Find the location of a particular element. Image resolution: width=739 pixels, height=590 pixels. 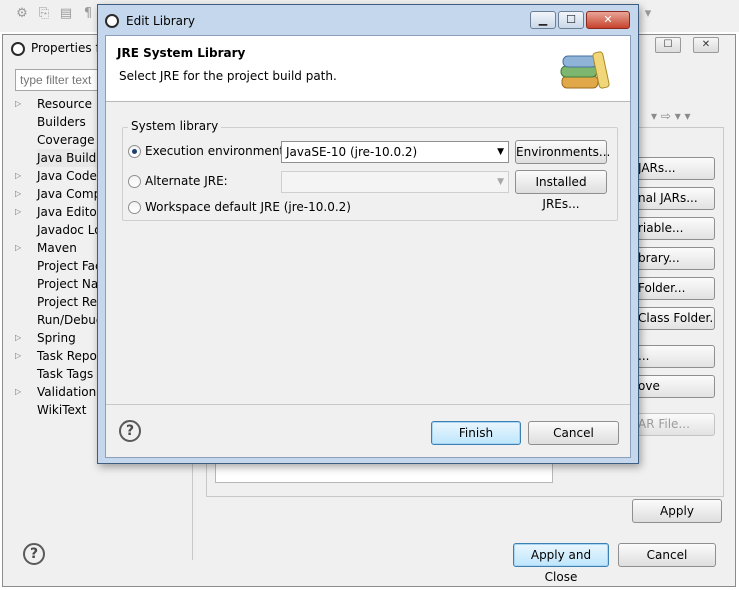

select-value: JavaSE-10 (jre-10.0.2) is located at coordinates (352, 152).